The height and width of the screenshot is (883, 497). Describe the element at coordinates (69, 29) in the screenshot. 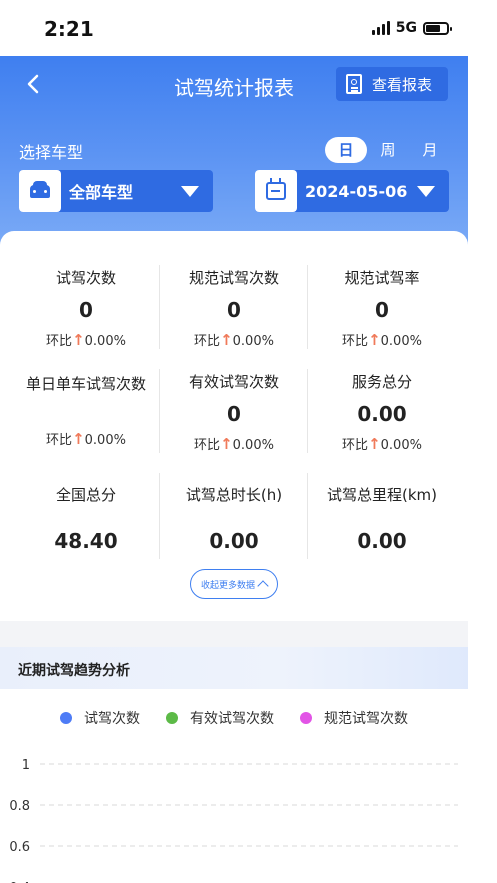

I see `status-time: 2:21` at that location.